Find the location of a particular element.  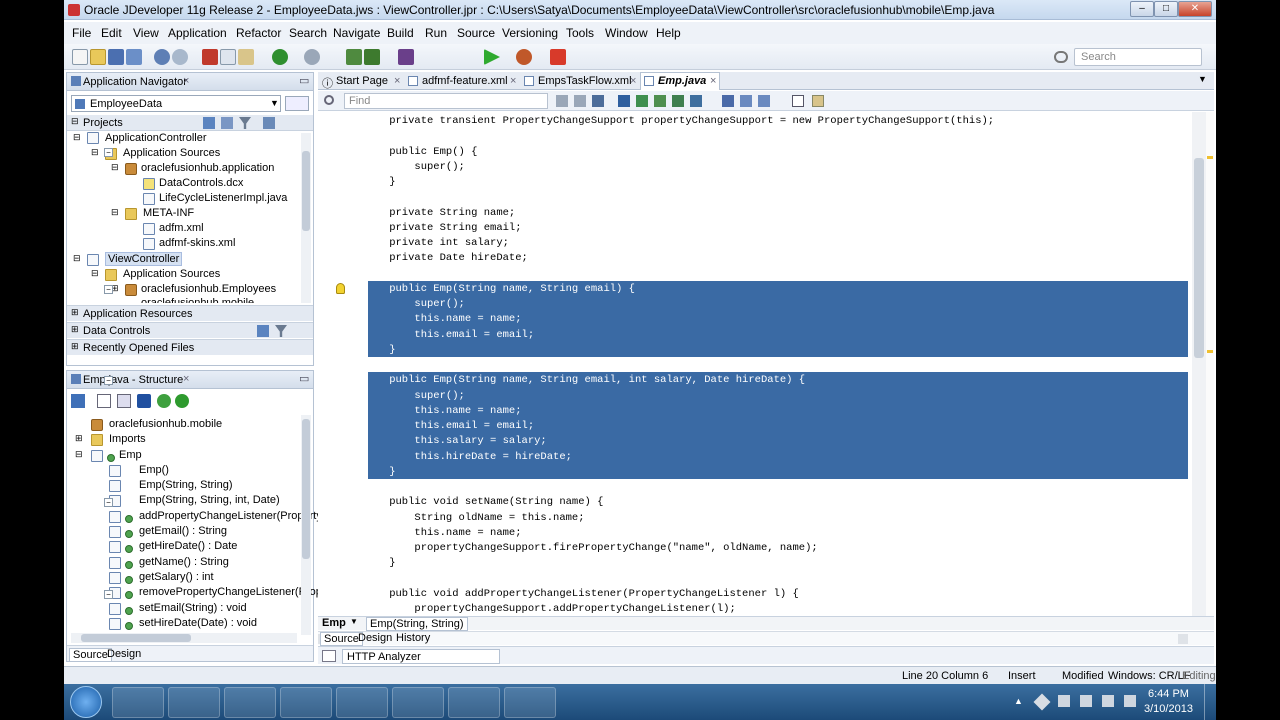

tree-item: META-INF is located at coordinates (168, 213).